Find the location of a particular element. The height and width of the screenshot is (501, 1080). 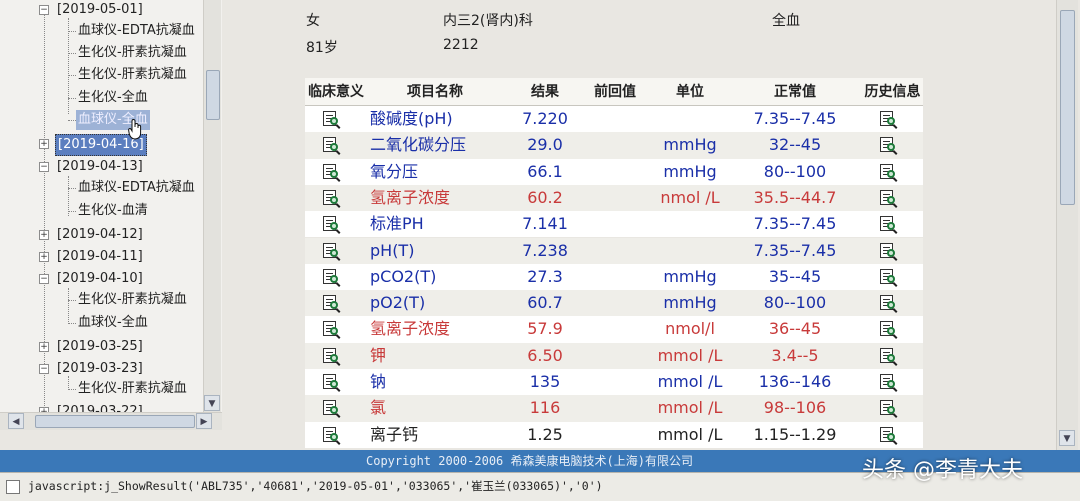

tree-node-label: [2019-03-23] is located at coordinates (100, 369).